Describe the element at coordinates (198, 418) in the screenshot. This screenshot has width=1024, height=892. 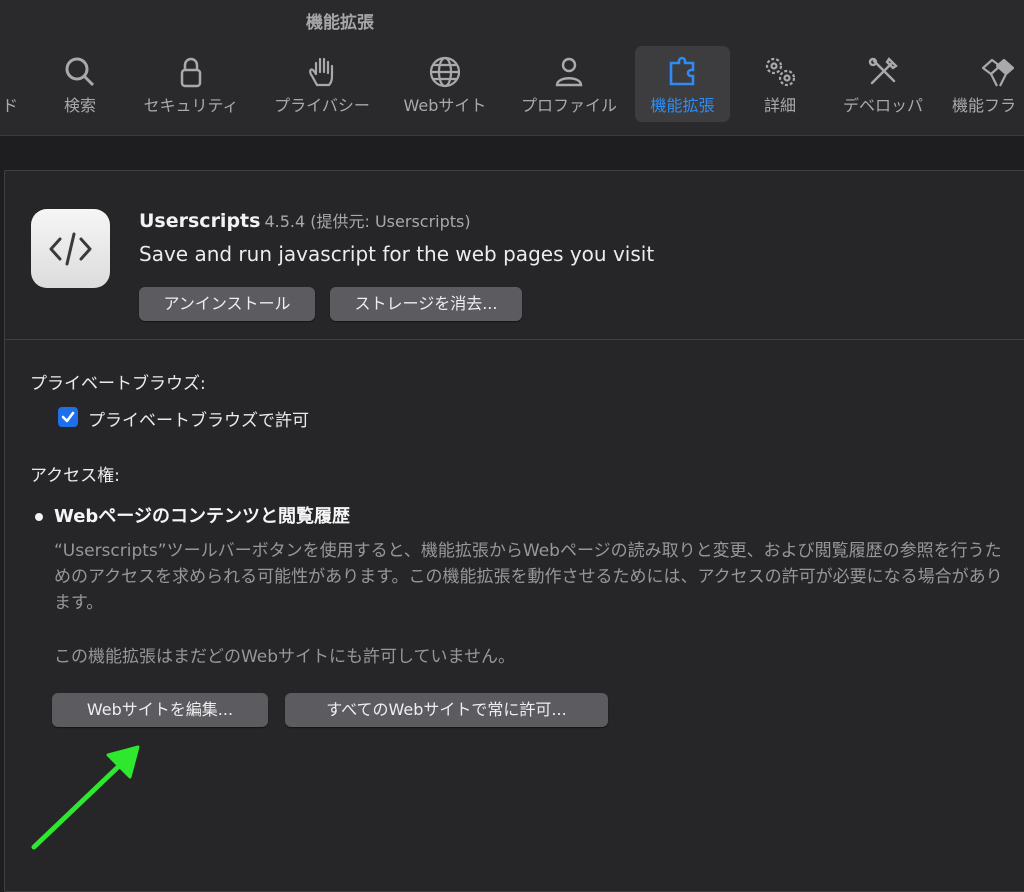
I see `private-browsing-checkbox-label: プライベートブラウズで許可` at that location.